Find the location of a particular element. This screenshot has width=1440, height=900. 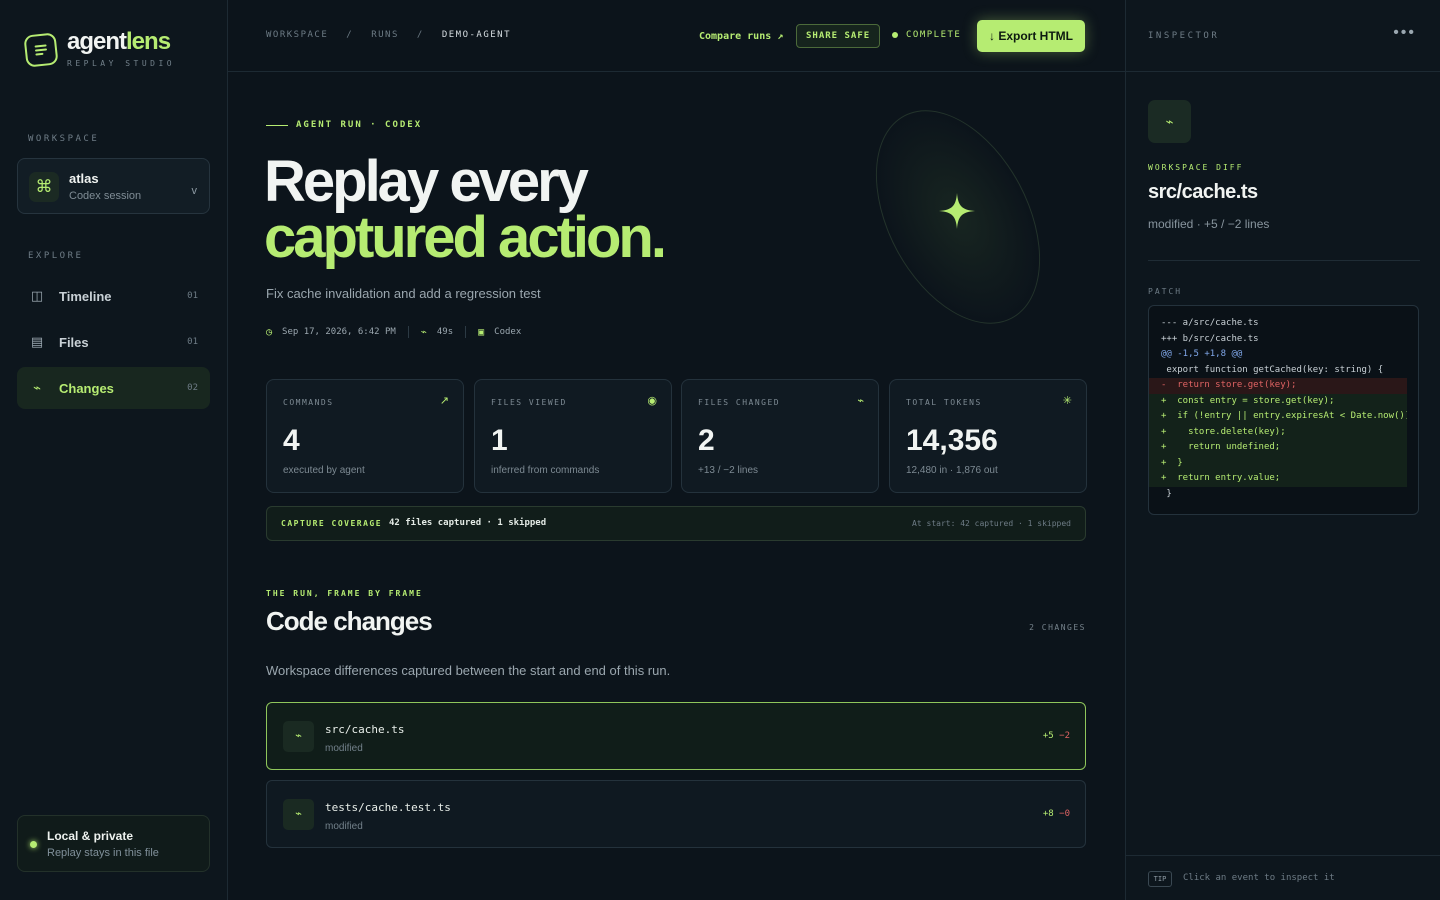

patch-line: @@ -1,5 +1,8 @@ is located at coordinates (1202, 354).